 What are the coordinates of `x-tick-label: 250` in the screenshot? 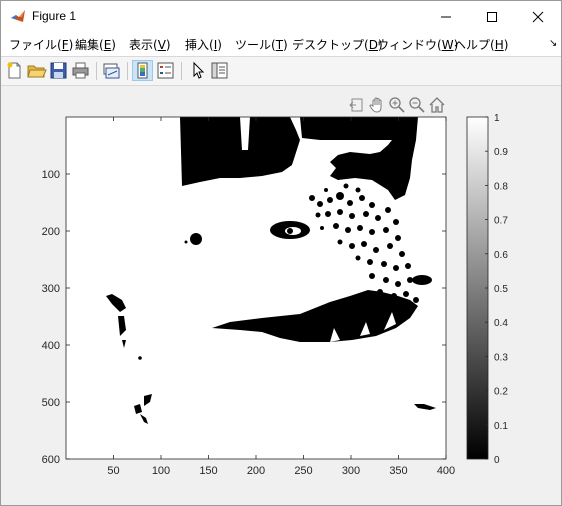 It's located at (303, 471).